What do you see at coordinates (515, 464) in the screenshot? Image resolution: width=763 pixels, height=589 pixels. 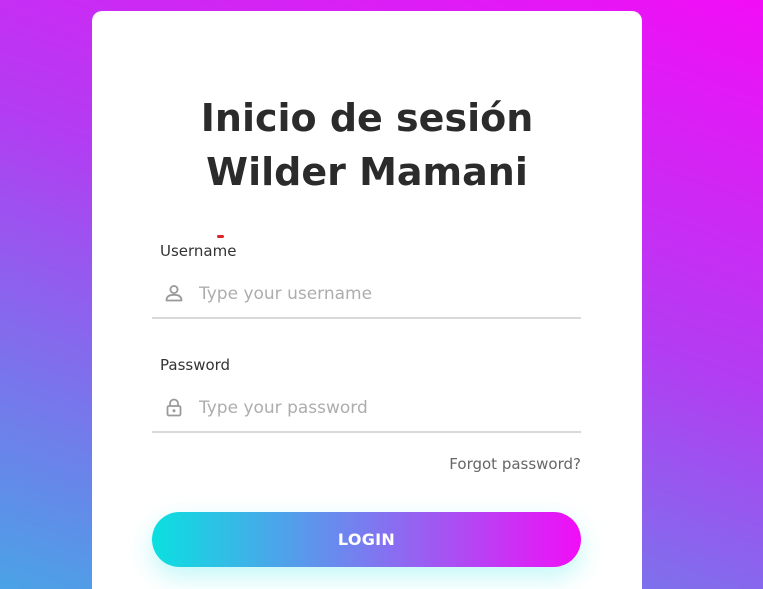 I see `forgot-password-link: Forgot password?` at bounding box center [515, 464].